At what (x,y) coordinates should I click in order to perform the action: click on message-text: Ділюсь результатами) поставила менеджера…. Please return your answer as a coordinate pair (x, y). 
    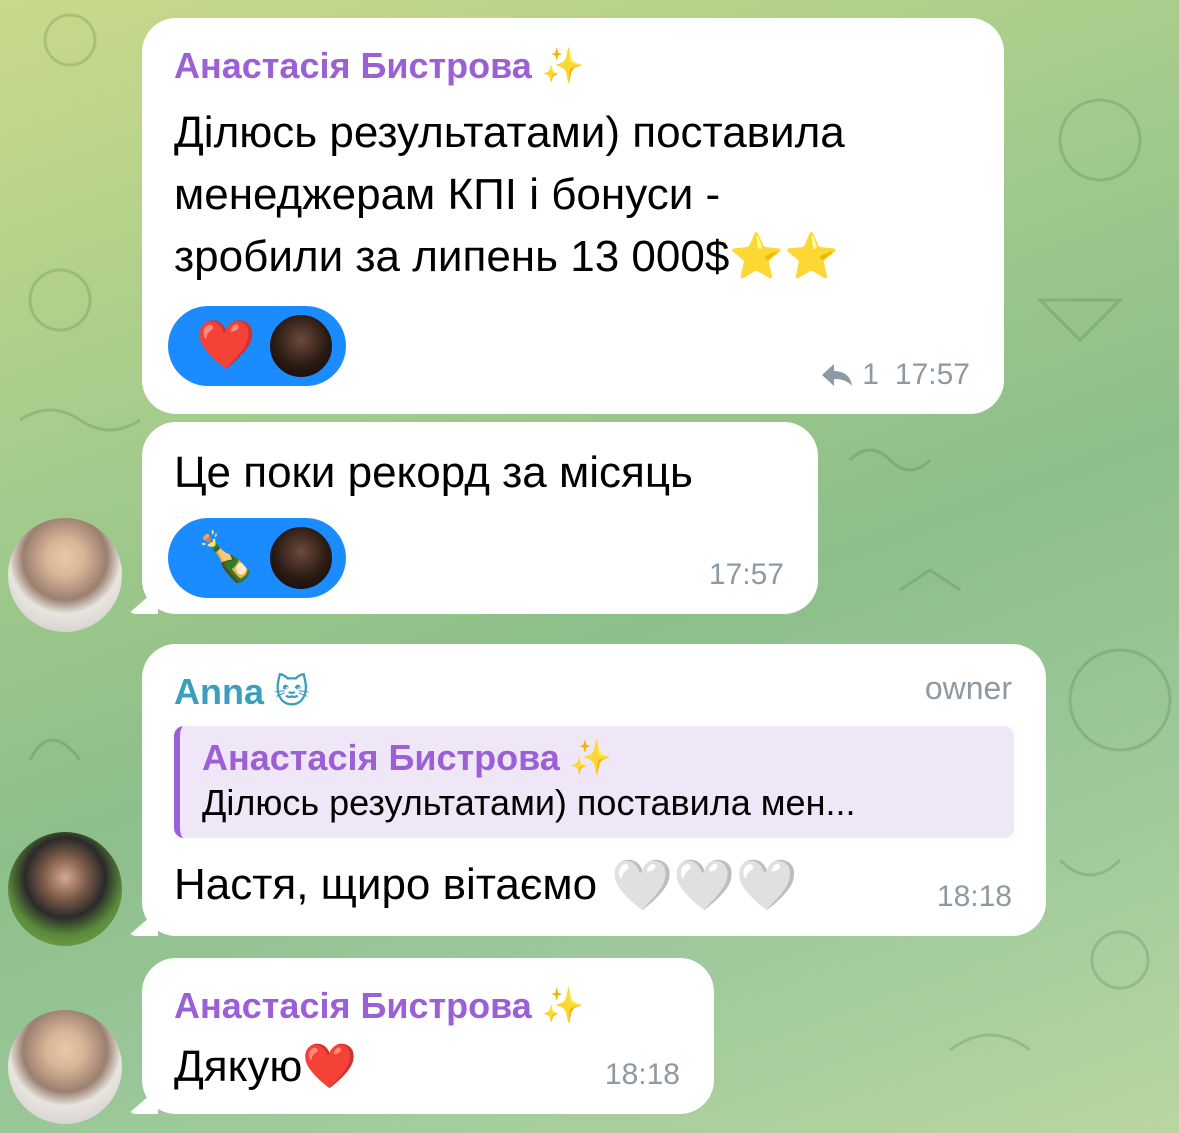
    Looking at the image, I should click on (573, 195).